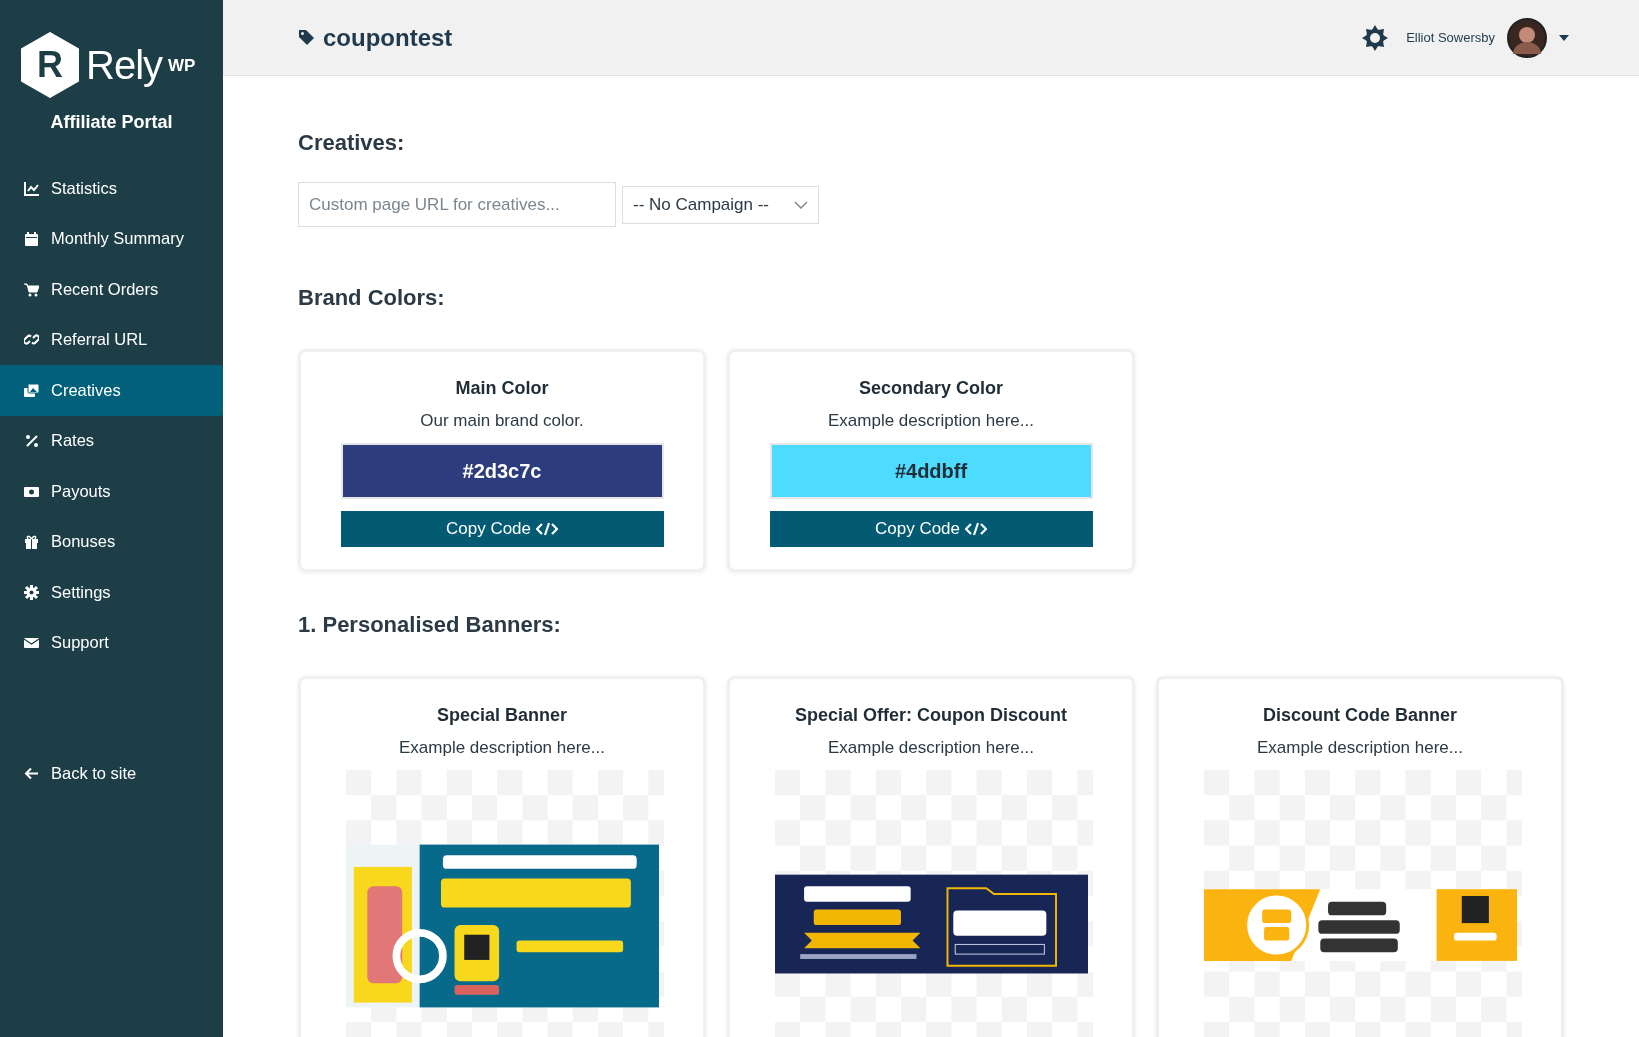 Image resolution: width=1639 pixels, height=1037 pixels. What do you see at coordinates (111, 541) in the screenshot?
I see `sidebar-item: Bonuses` at bounding box center [111, 541].